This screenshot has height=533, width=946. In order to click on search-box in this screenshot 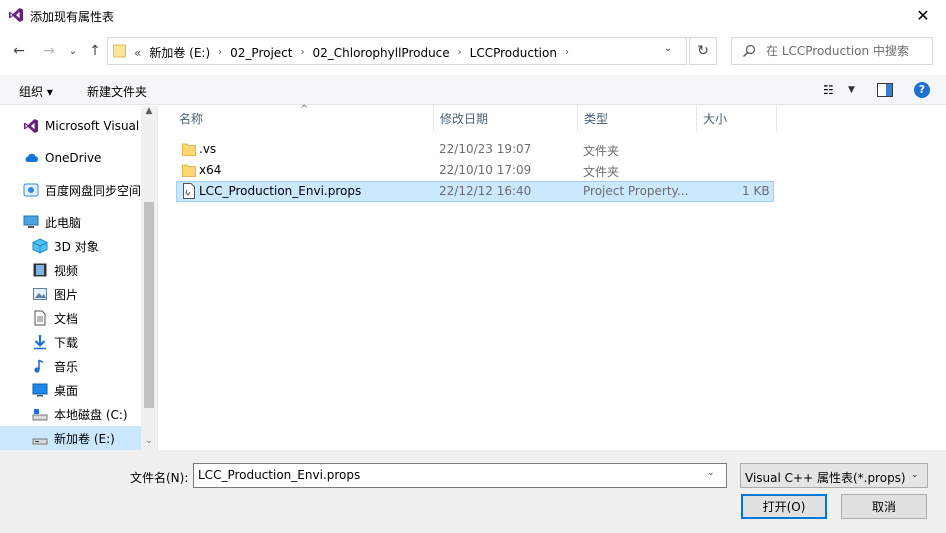, I will do `click(832, 51)`.